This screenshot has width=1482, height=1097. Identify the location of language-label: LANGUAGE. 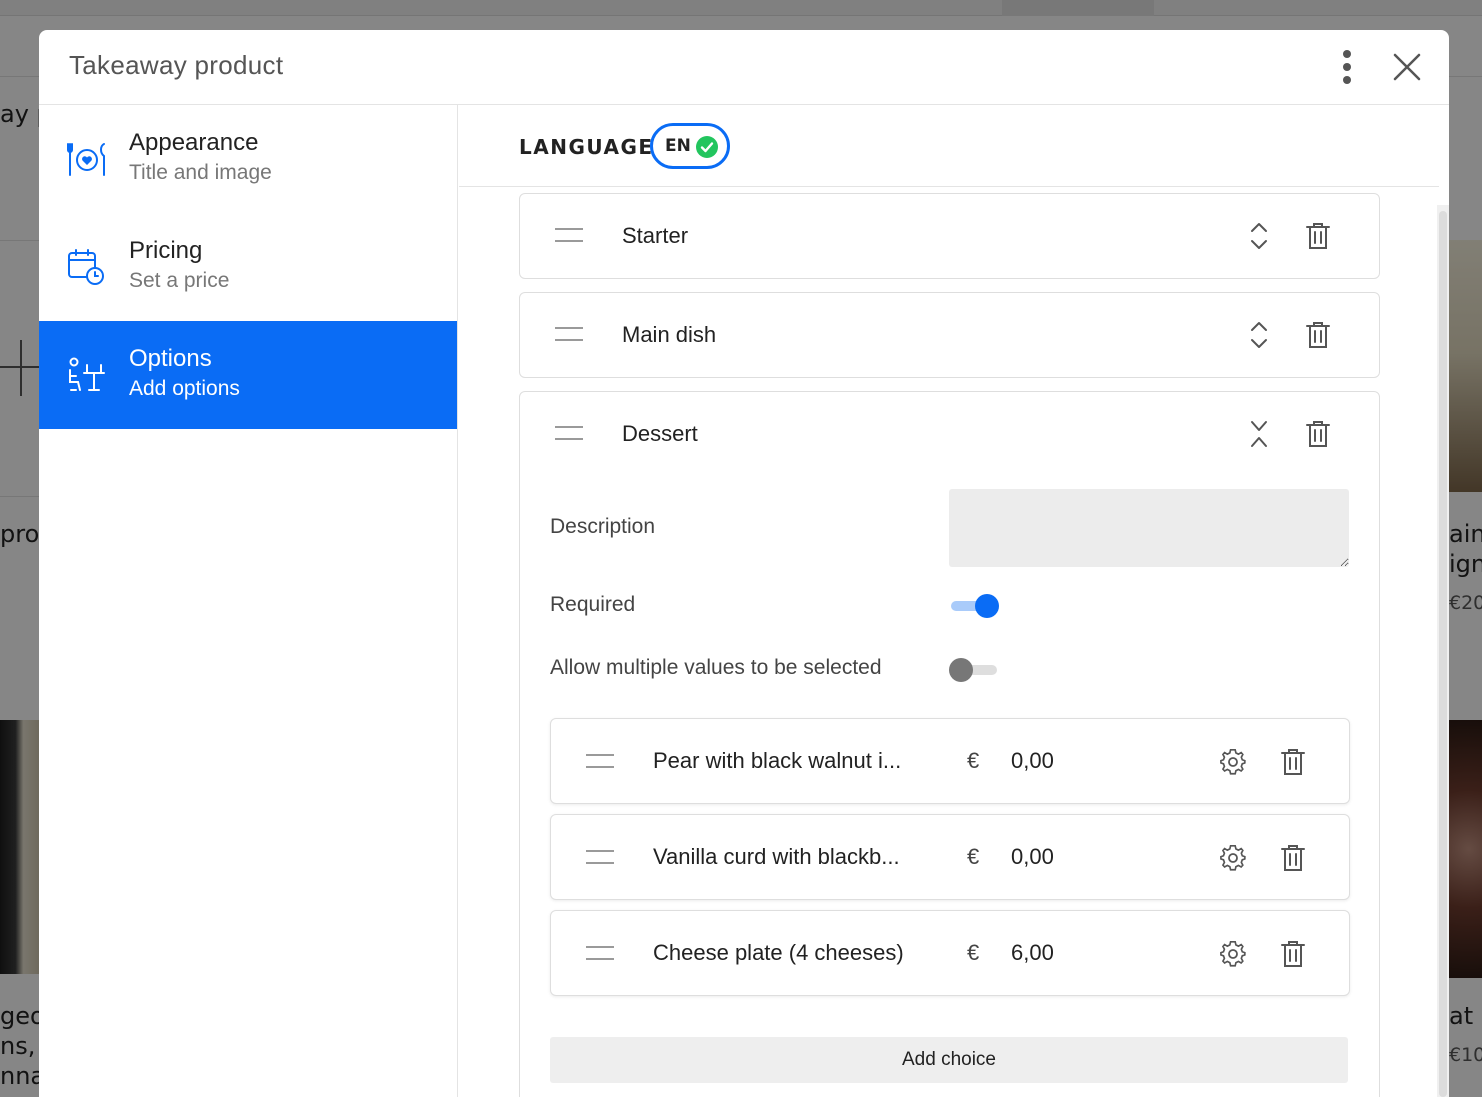
(586, 147).